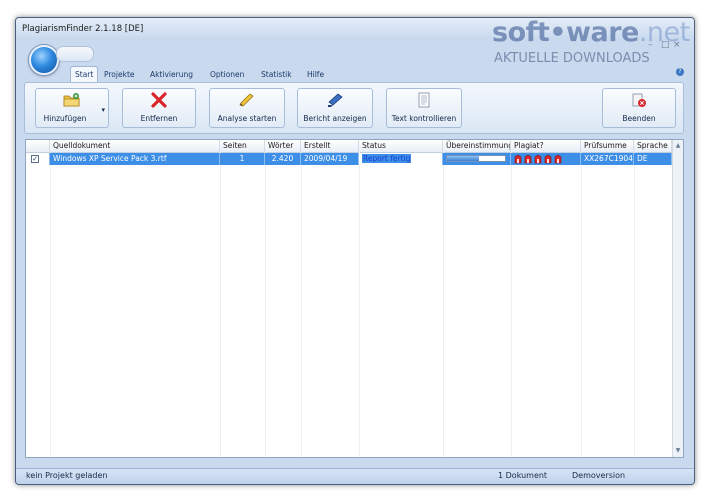 The width and height of the screenshot is (711, 500). I want to click on status-edition: Demoversion, so click(599, 475).